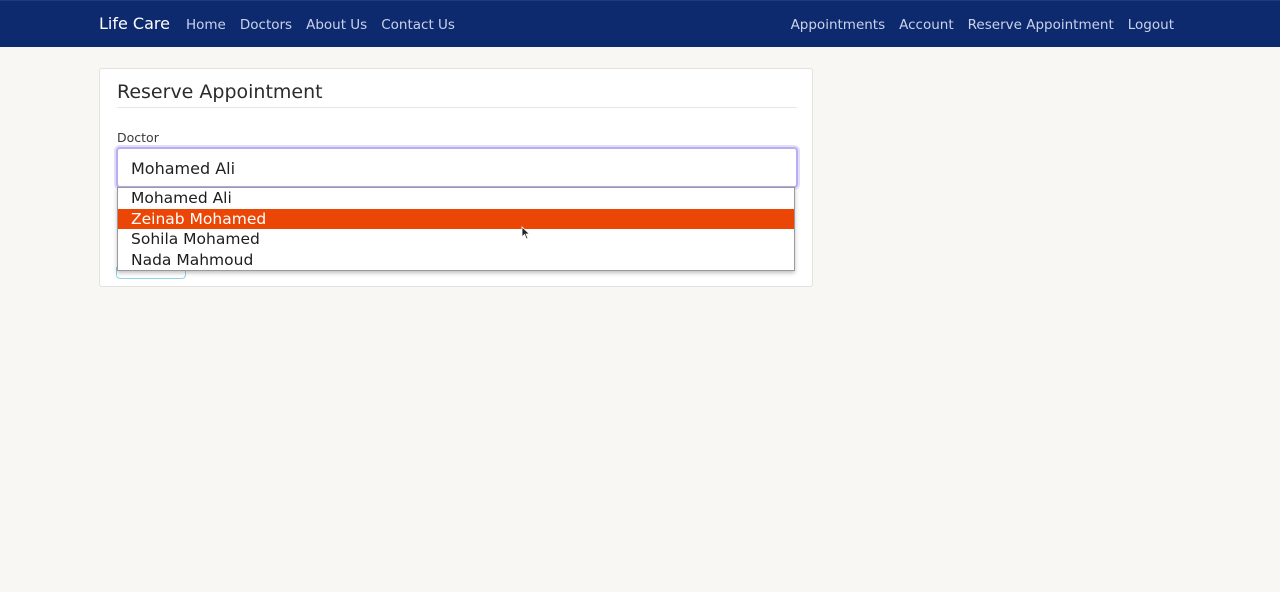 Image resolution: width=1280 pixels, height=592 pixels. I want to click on dropdown-option-nada-mahmoud: Nada Mahmoud, so click(456, 260).